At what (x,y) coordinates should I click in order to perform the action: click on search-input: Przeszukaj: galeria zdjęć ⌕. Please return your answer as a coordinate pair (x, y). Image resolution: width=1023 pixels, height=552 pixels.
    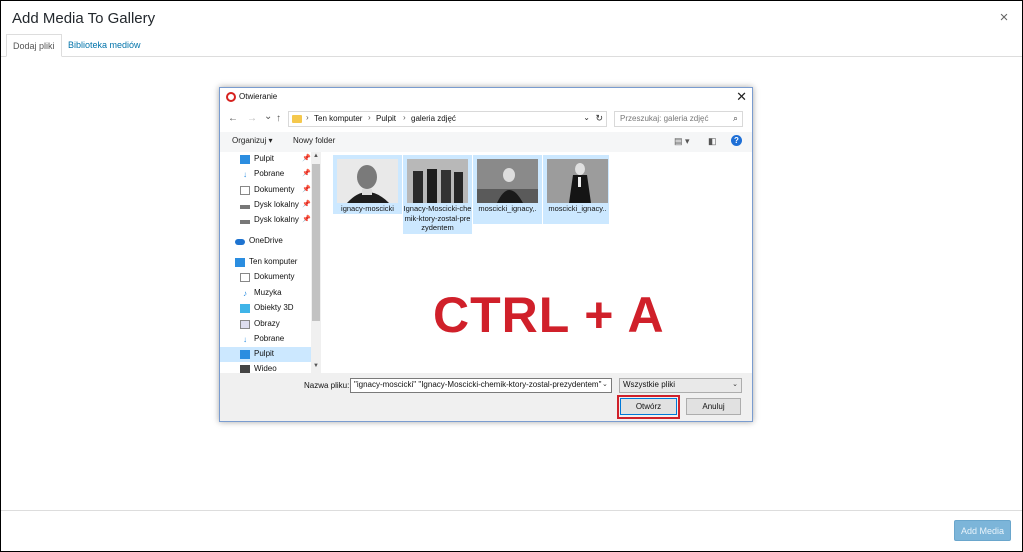
    Looking at the image, I should click on (678, 119).